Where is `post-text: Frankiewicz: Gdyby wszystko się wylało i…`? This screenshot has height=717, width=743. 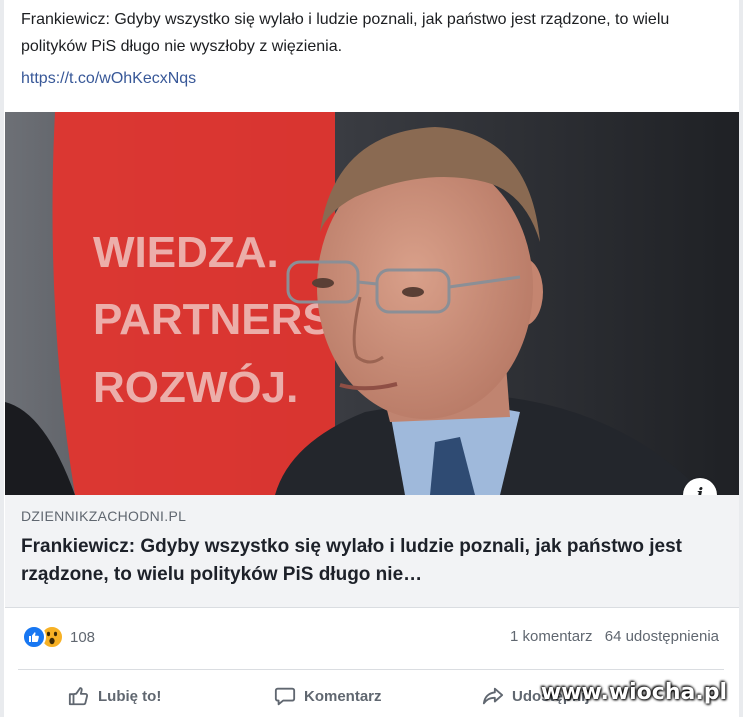 post-text: Frankiewicz: Gdyby wszystko się wylało i… is located at coordinates (345, 33).